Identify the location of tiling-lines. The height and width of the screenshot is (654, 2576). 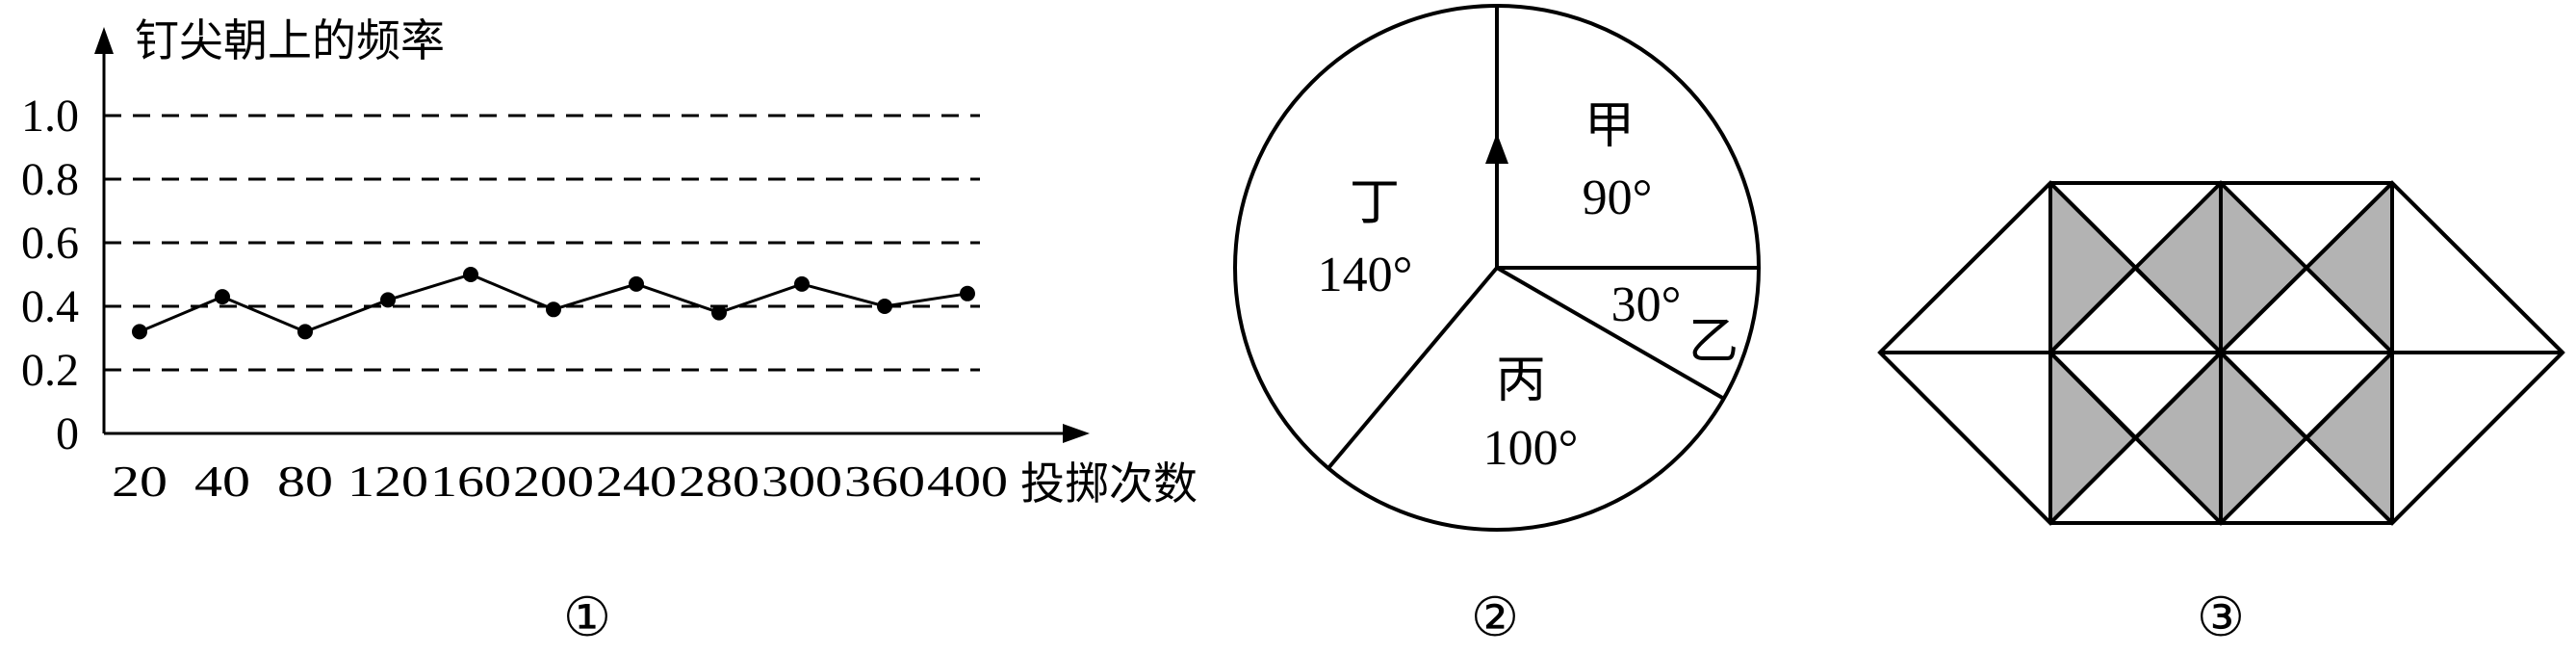
(2221, 353).